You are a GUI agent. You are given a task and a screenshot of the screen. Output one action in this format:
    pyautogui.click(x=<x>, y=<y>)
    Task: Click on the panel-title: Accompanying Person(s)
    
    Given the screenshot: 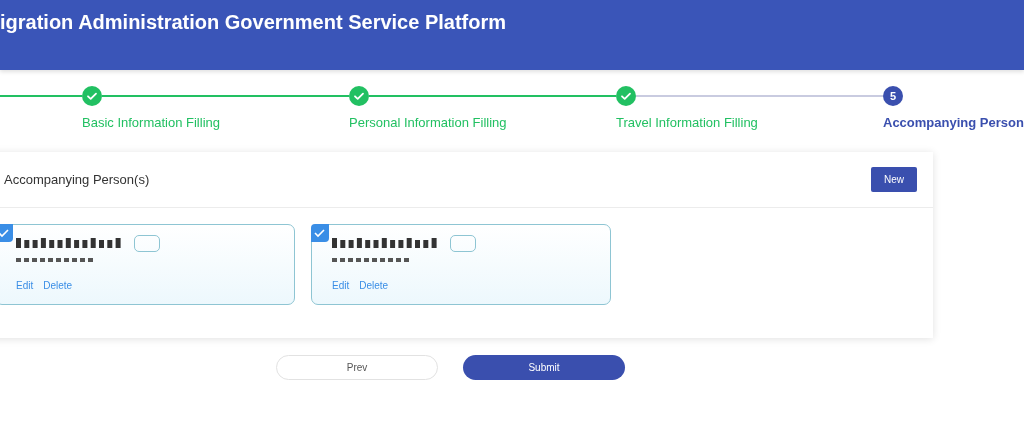 What is the action you would take?
    pyautogui.click(x=77, y=179)
    